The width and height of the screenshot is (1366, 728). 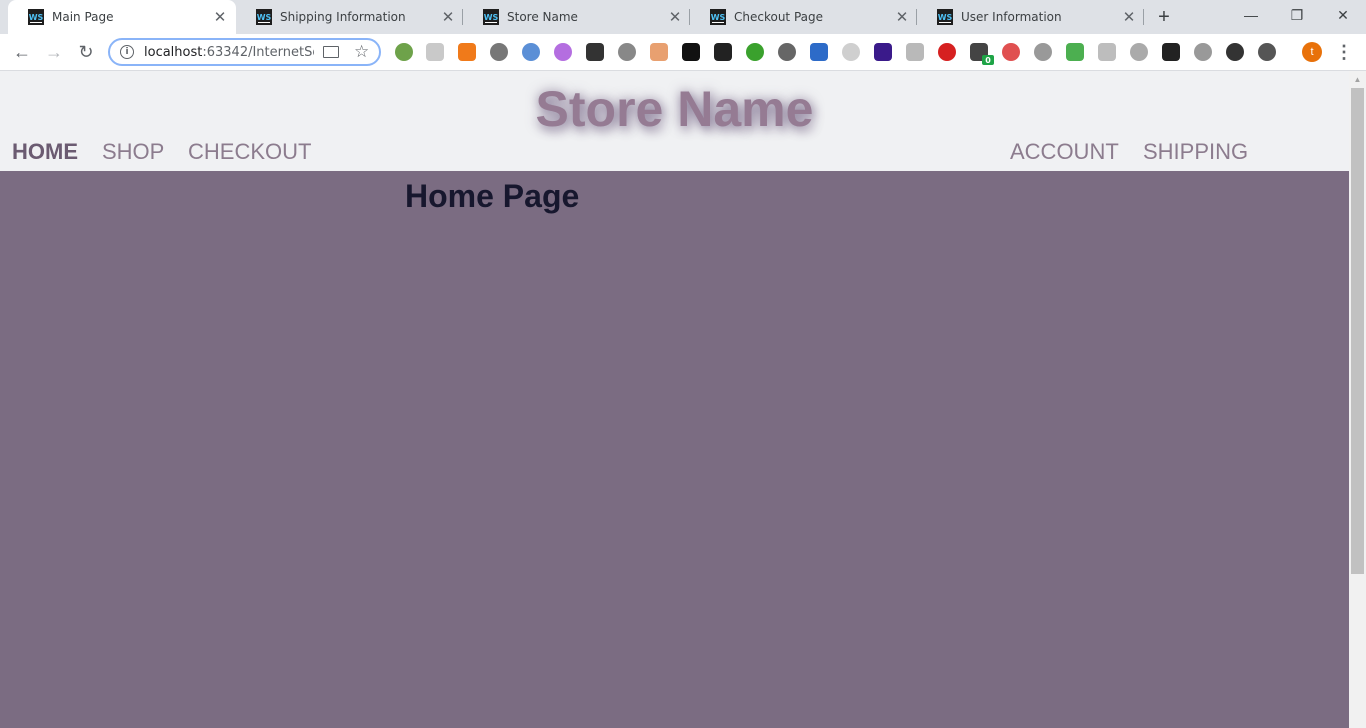 I want to click on bookmark-star-icon: ☆, so click(x=361, y=52).